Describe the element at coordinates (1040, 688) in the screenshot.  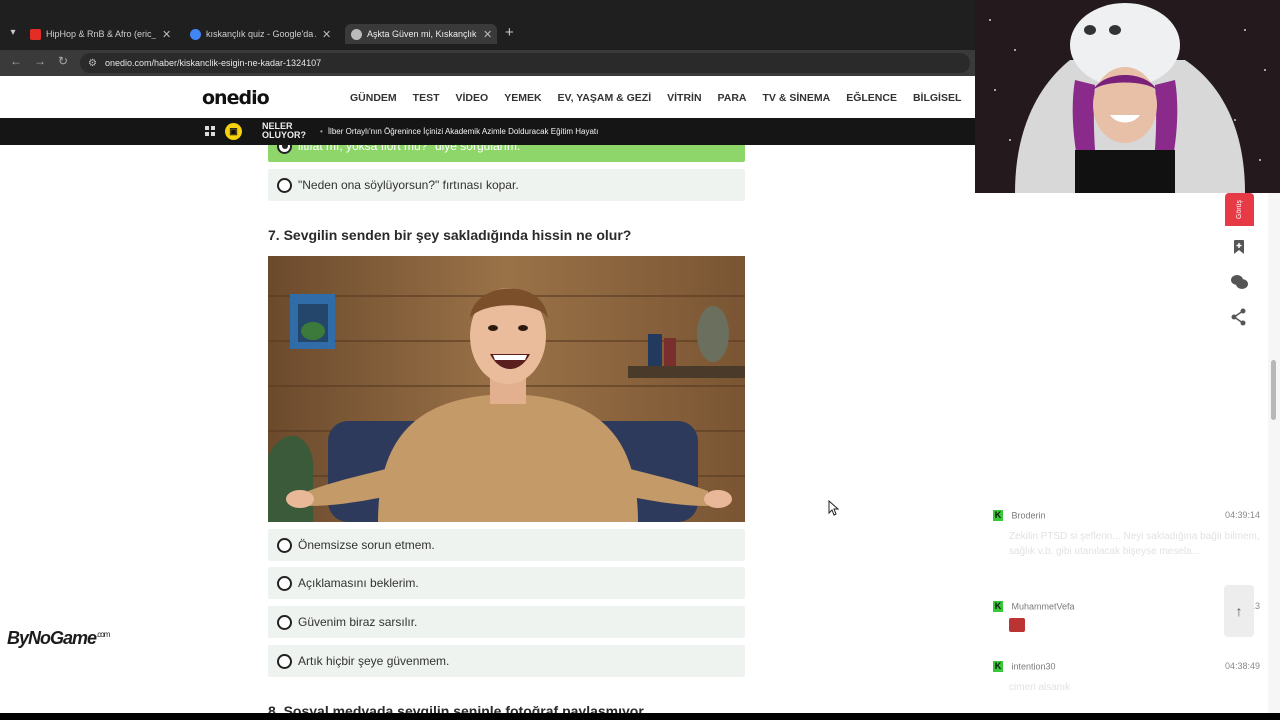
I see `chat-text: cimeri alsanık` at that location.